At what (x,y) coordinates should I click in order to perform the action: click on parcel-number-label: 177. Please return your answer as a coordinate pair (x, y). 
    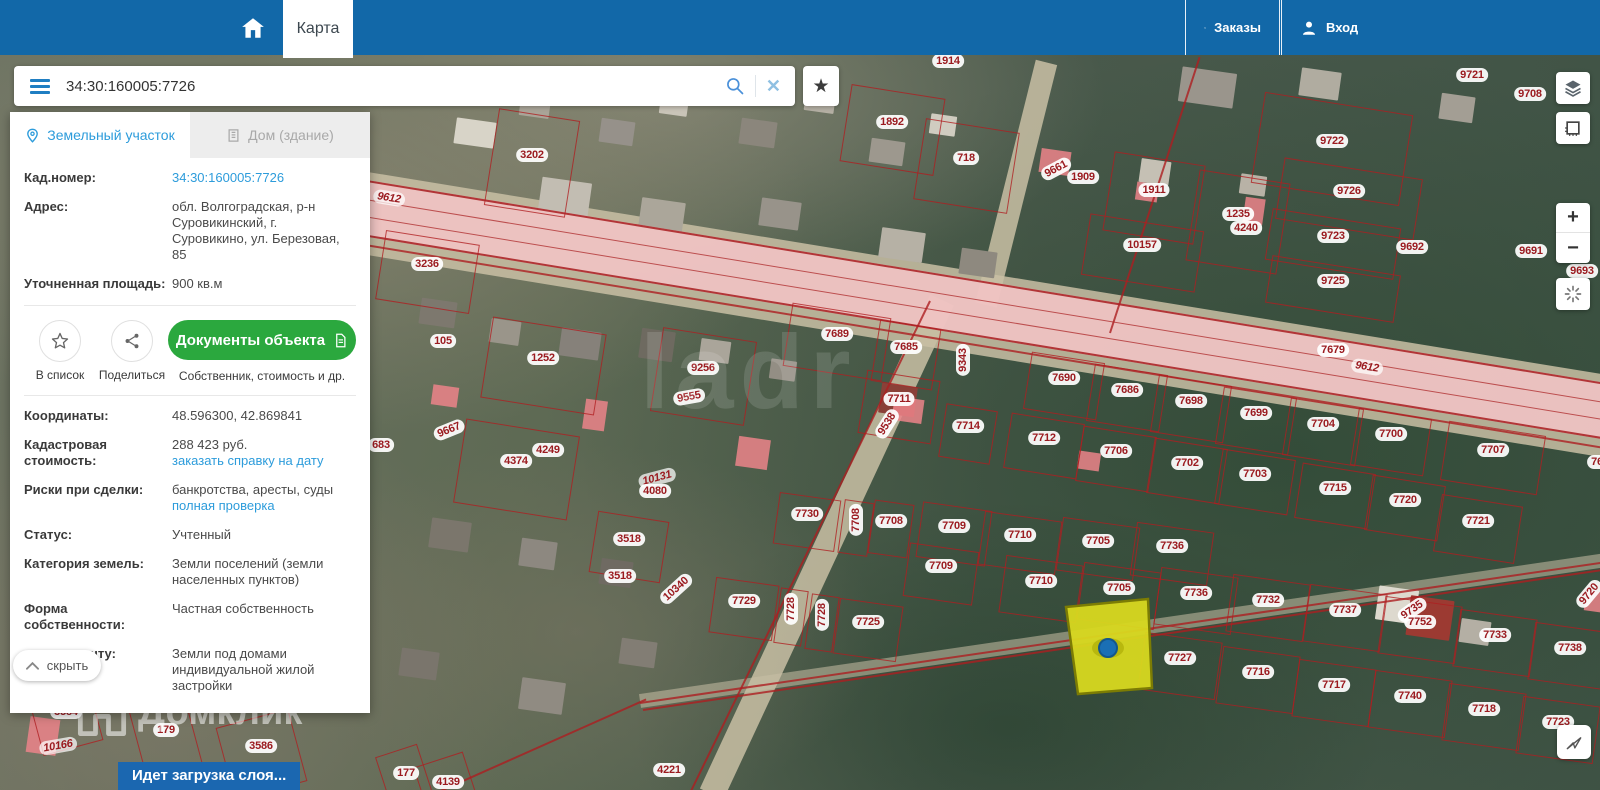
    Looking at the image, I should click on (406, 773).